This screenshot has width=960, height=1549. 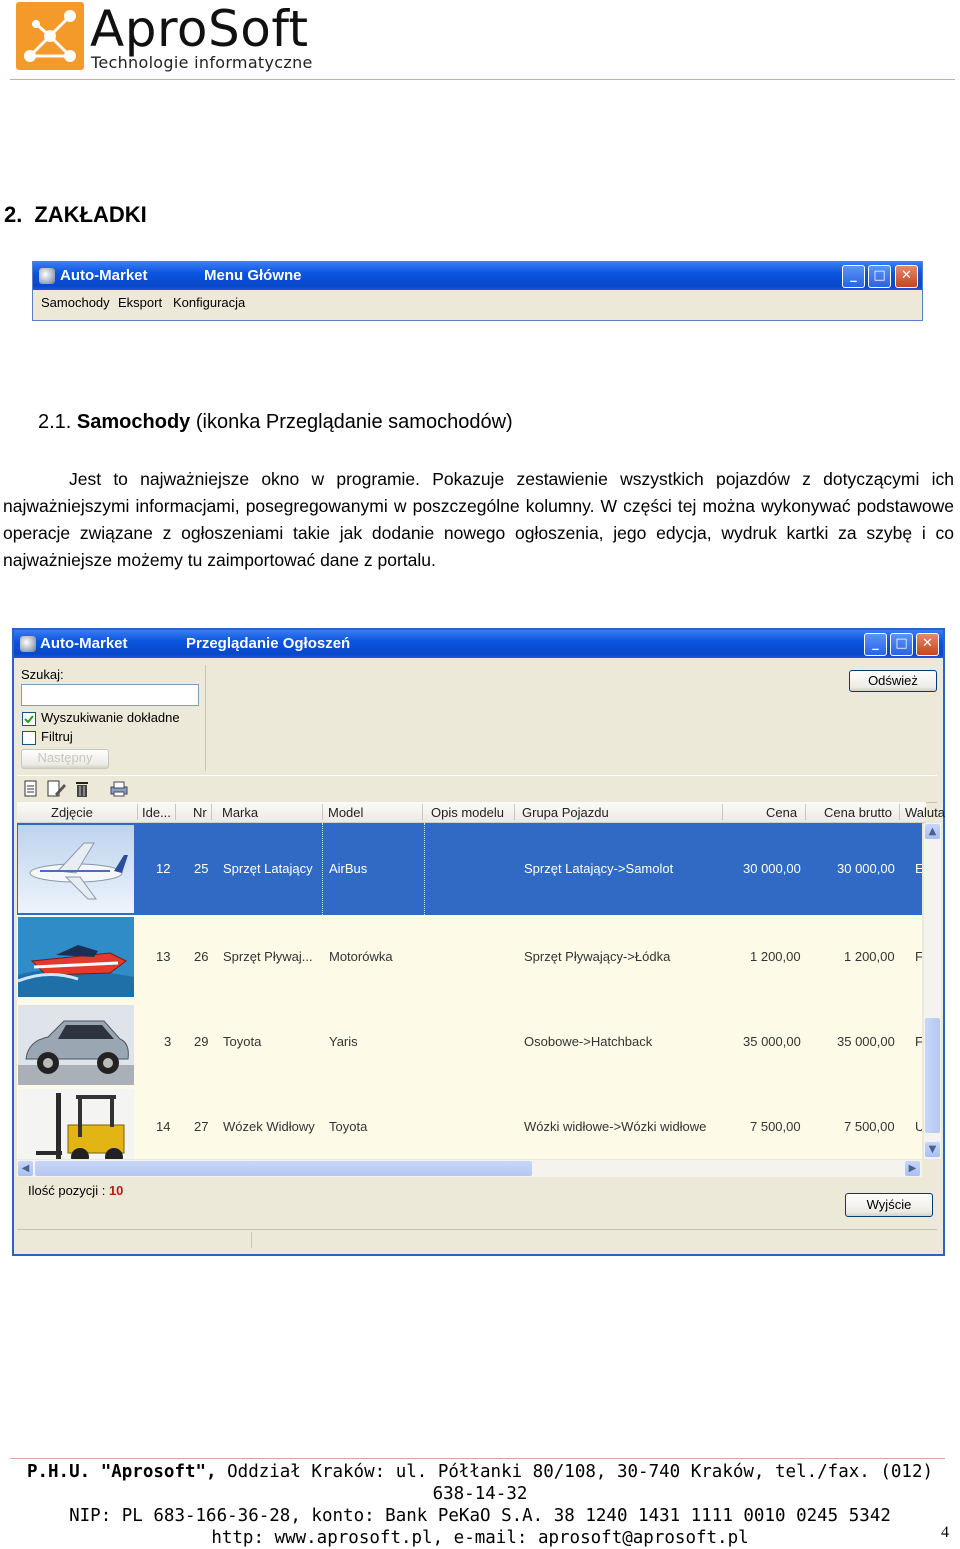 I want to click on browse-titlebar: Auto-Market Przeglądanie Ogłoszeń _ □ ✕, so click(x=478, y=644).